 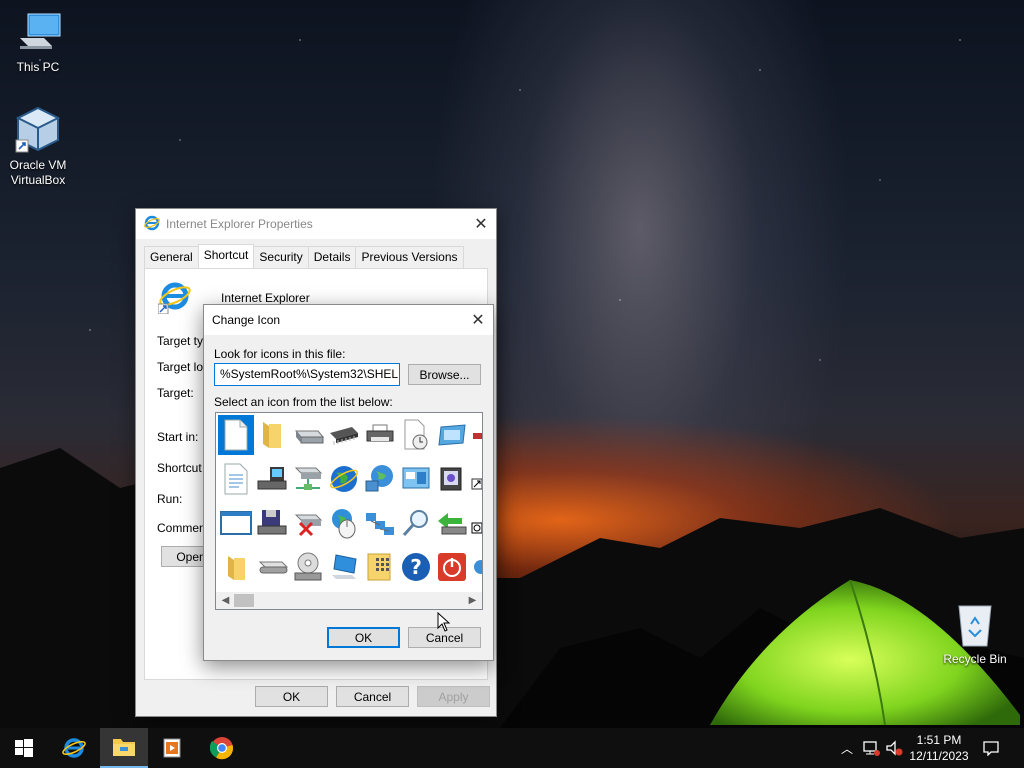 What do you see at coordinates (939, 740) in the screenshot?
I see `clock-time: 1:51 PM` at bounding box center [939, 740].